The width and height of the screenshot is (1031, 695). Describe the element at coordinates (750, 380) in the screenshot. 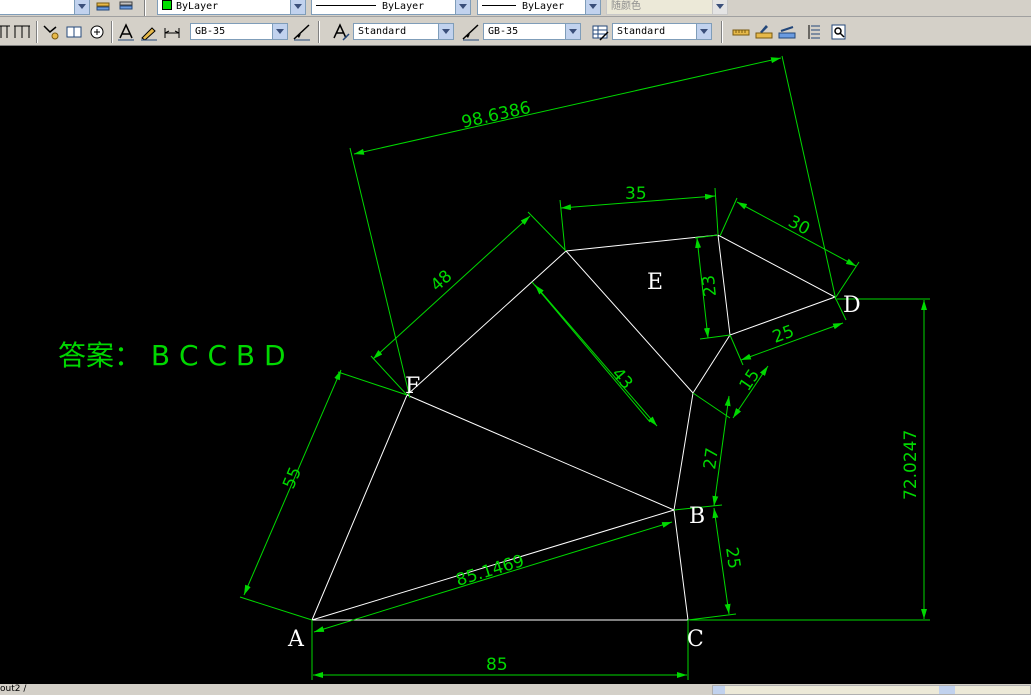

I see `dim-15: 15` at that location.